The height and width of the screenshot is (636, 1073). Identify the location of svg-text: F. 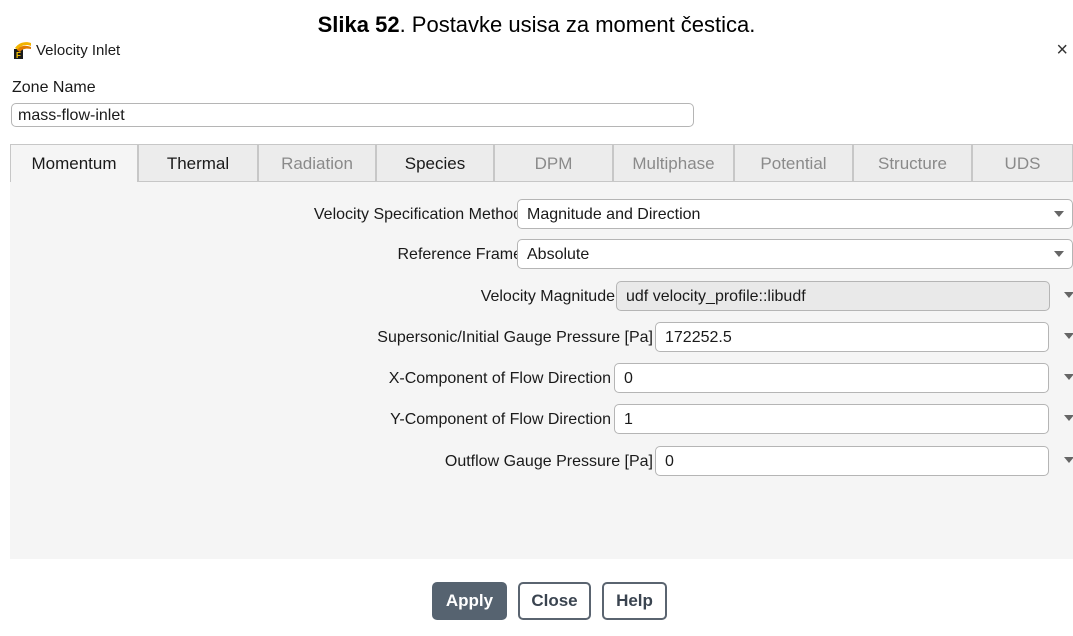
(18, 55).